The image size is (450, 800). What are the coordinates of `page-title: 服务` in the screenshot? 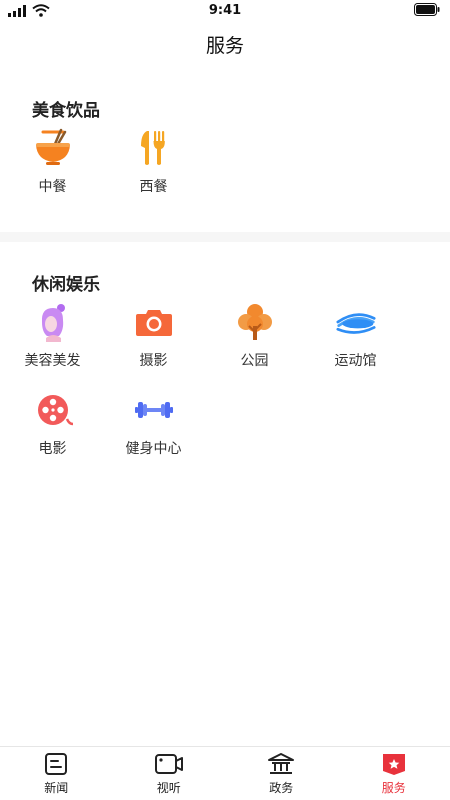 It's located at (224, 46).